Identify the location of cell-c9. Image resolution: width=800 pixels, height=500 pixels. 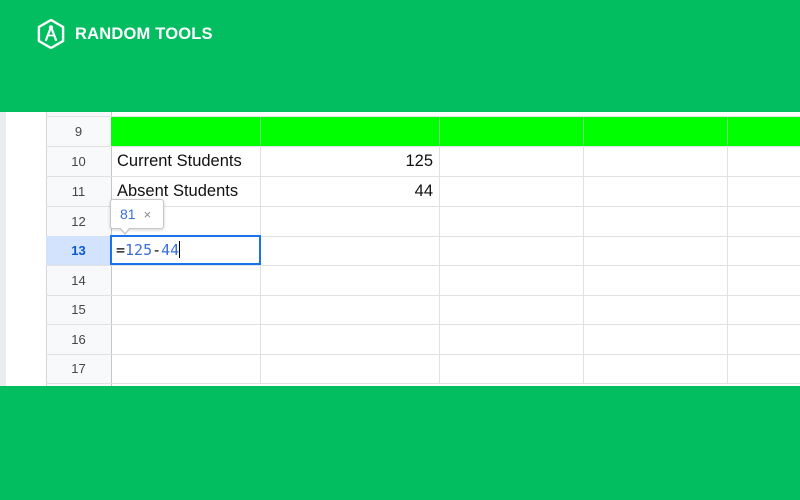
(512, 131).